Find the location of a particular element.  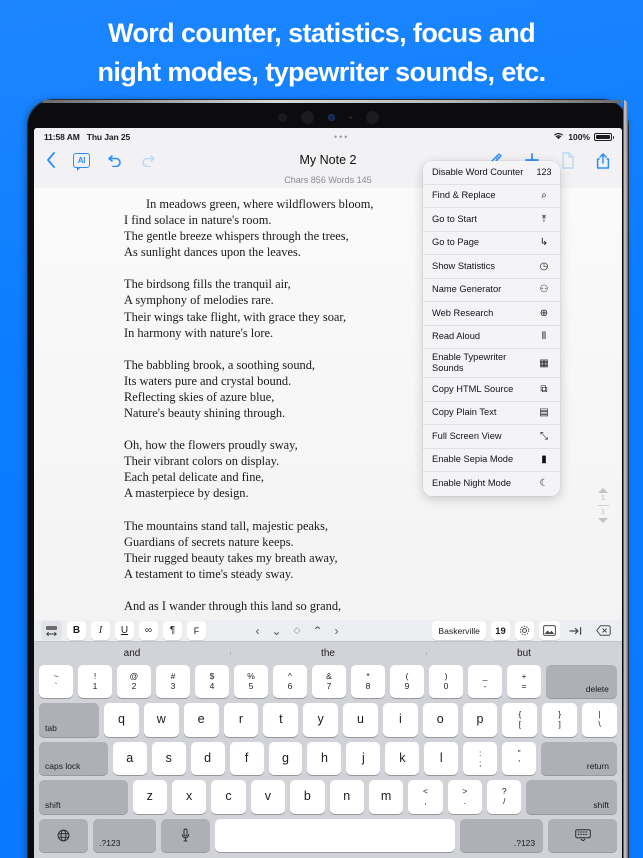

font-family-selector: Baskerville is located at coordinates (459, 631).